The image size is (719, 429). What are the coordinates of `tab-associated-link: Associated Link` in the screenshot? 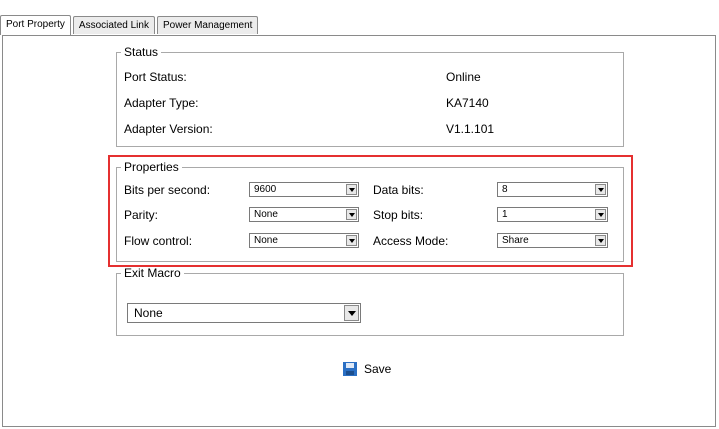 It's located at (113, 25).